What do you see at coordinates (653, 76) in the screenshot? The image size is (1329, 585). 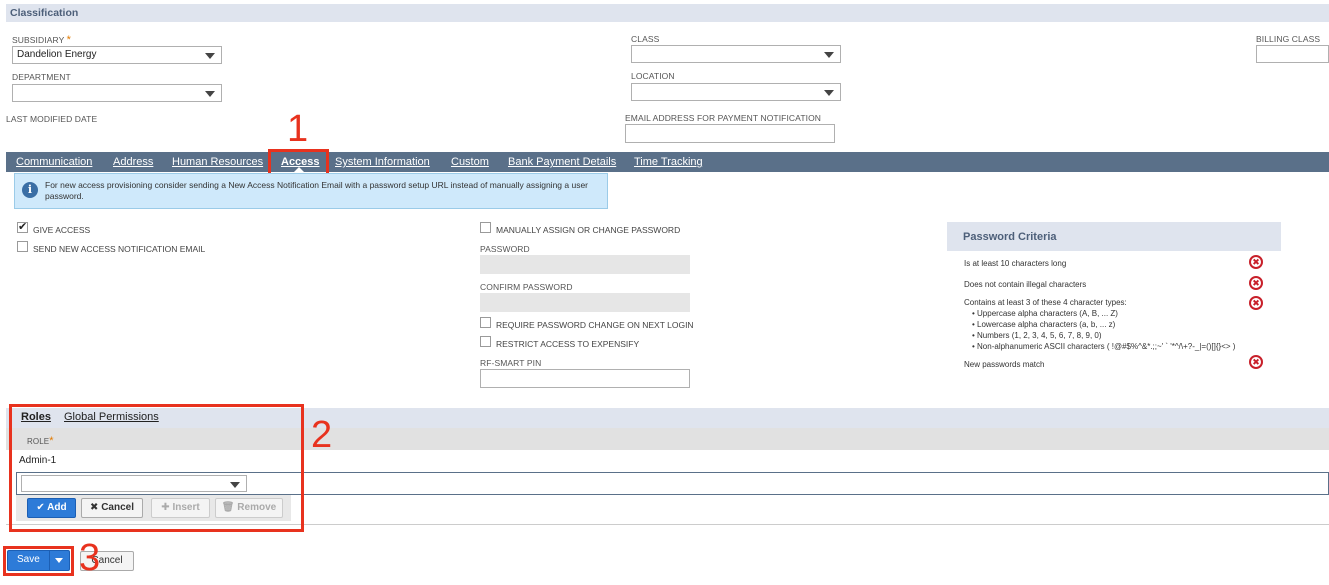 I see `location-label: LOCATION` at bounding box center [653, 76].